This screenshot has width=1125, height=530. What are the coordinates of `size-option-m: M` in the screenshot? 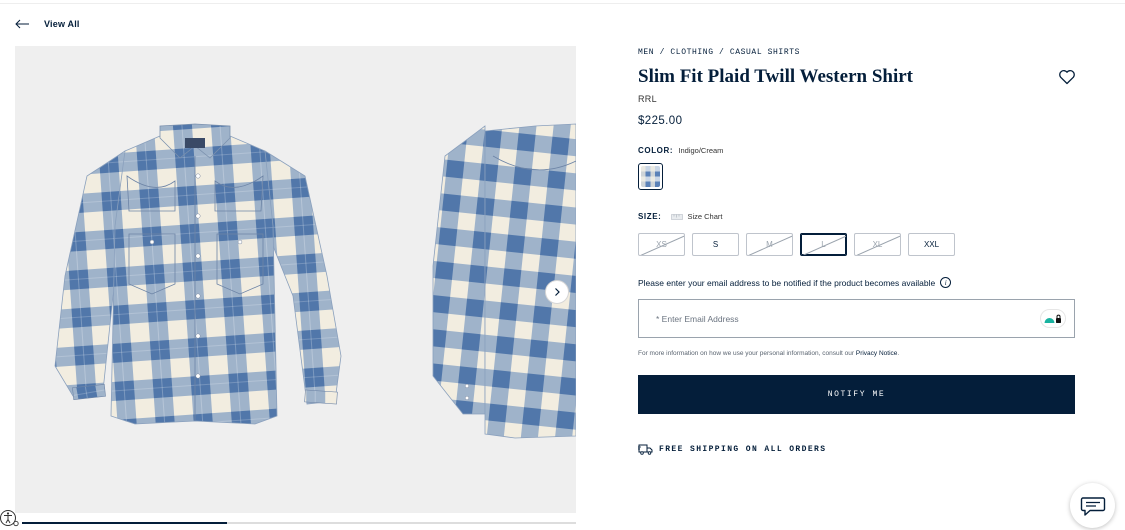 It's located at (769, 244).